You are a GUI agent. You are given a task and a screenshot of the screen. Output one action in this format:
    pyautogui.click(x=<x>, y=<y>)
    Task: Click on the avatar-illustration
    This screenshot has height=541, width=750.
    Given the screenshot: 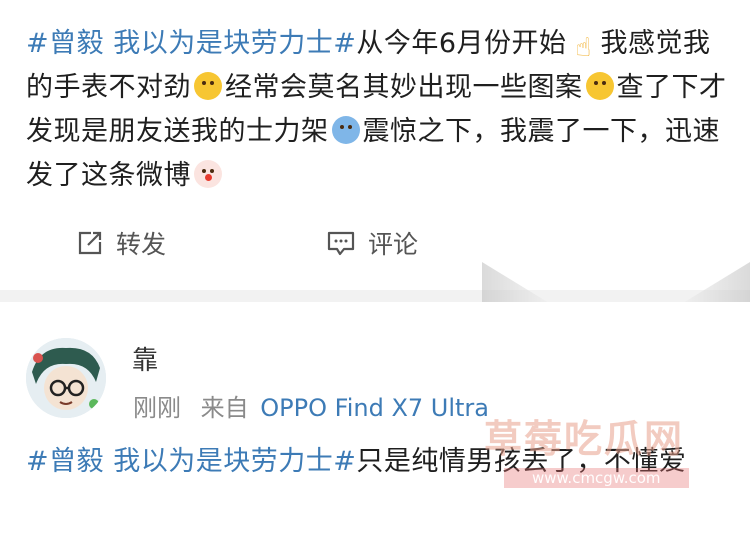 What is the action you would take?
    pyautogui.click(x=66, y=378)
    